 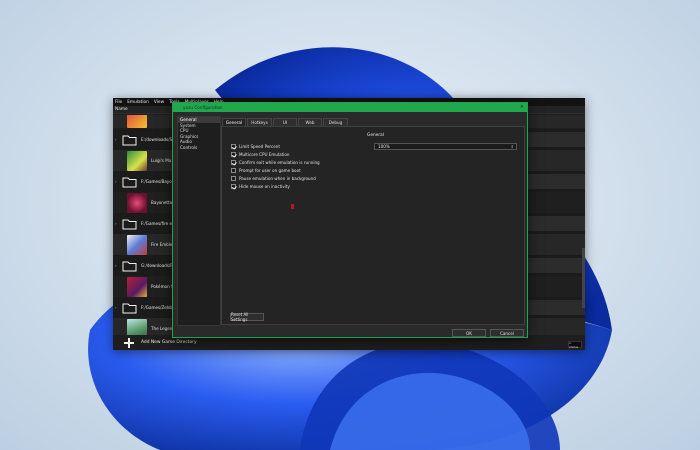 What do you see at coordinates (199, 148) in the screenshot?
I see `category-controls: Controls` at bounding box center [199, 148].